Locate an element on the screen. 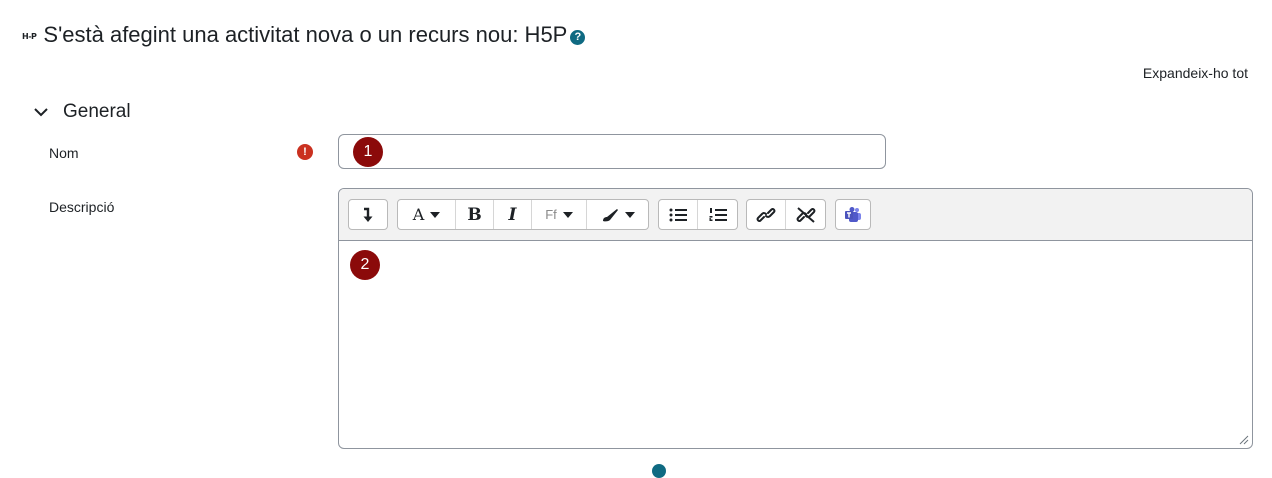  h5p-logo-icon: H-P is located at coordinates (29, 36).